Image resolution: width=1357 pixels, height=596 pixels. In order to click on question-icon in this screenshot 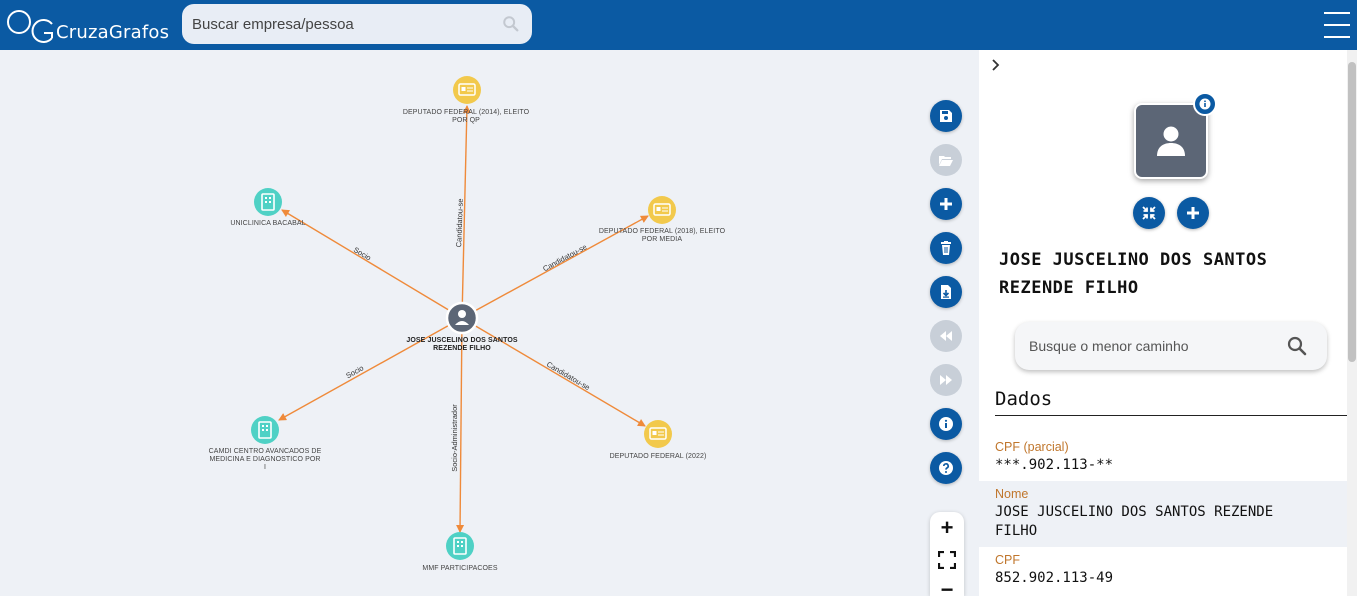, I will do `click(946, 468)`.